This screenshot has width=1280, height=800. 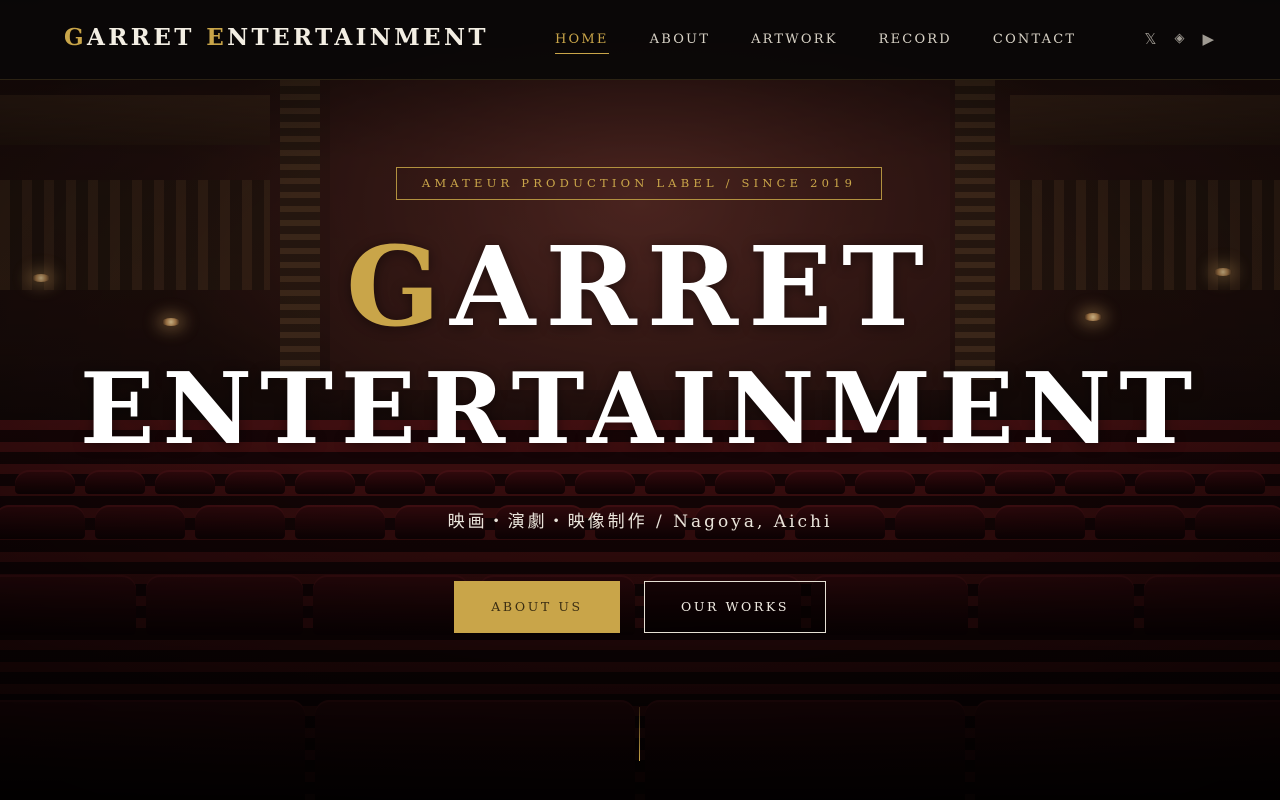 What do you see at coordinates (147, 37) in the screenshot?
I see `logo-text-garret: ARRET` at bounding box center [147, 37].